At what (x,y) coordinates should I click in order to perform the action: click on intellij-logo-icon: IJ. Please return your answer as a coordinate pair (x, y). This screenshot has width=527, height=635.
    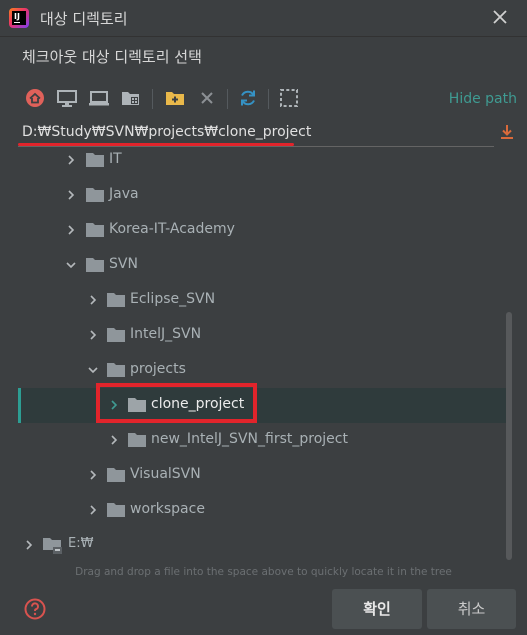
    Looking at the image, I should click on (19, 18).